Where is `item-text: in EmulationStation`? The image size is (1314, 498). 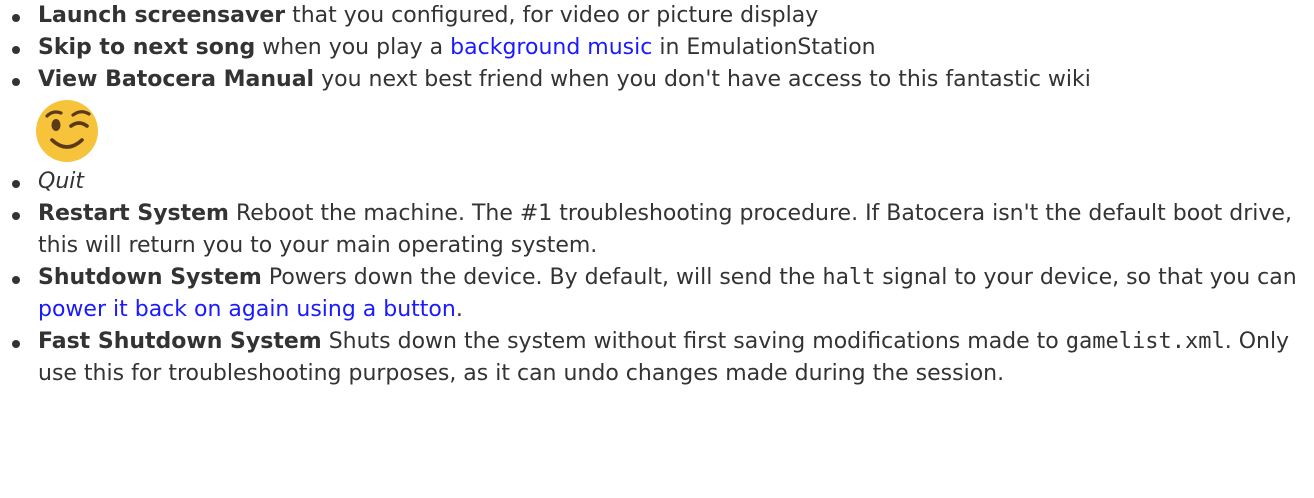 item-text: in EmulationStation is located at coordinates (764, 47).